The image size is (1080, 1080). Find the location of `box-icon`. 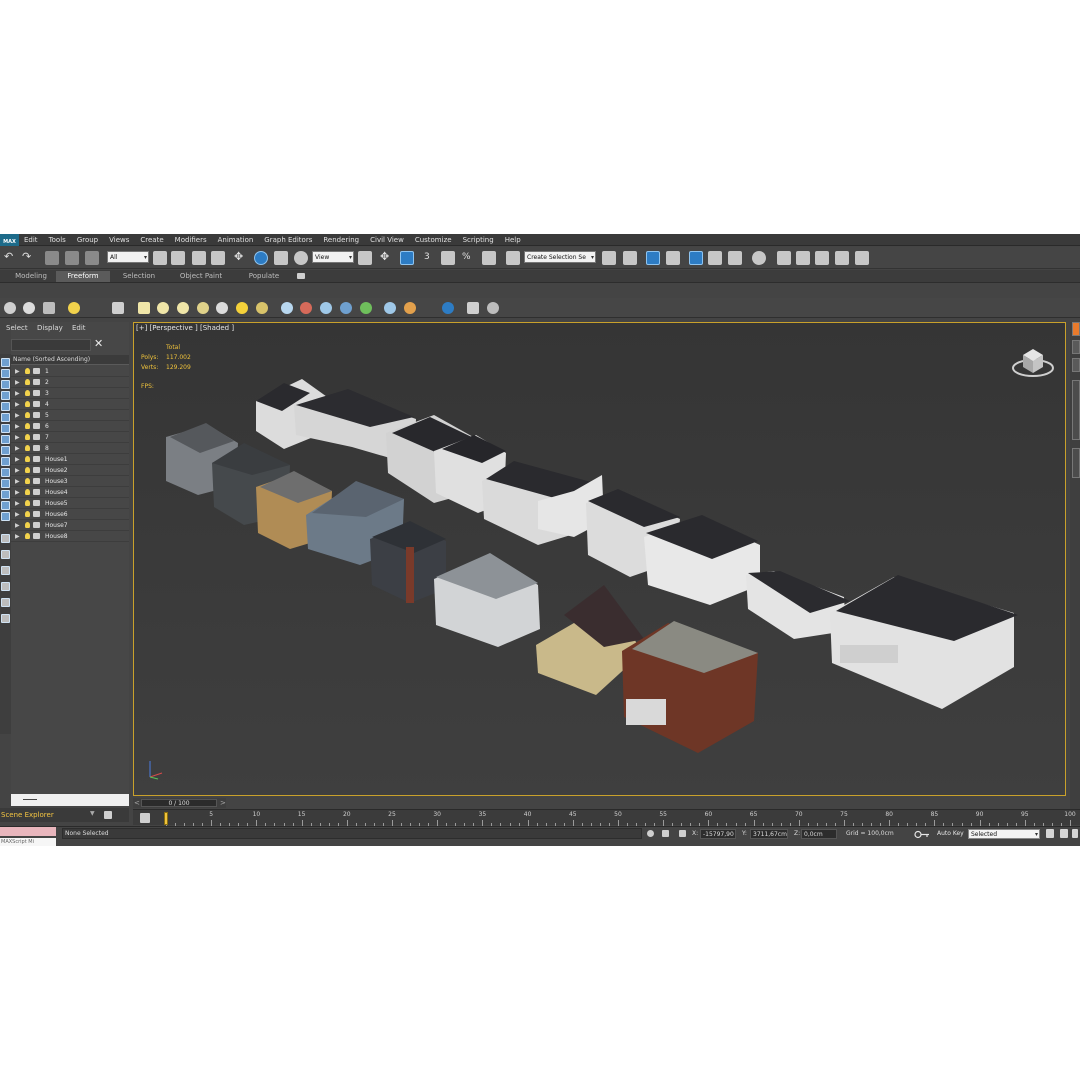

box-icon is located at coordinates (144, 308).